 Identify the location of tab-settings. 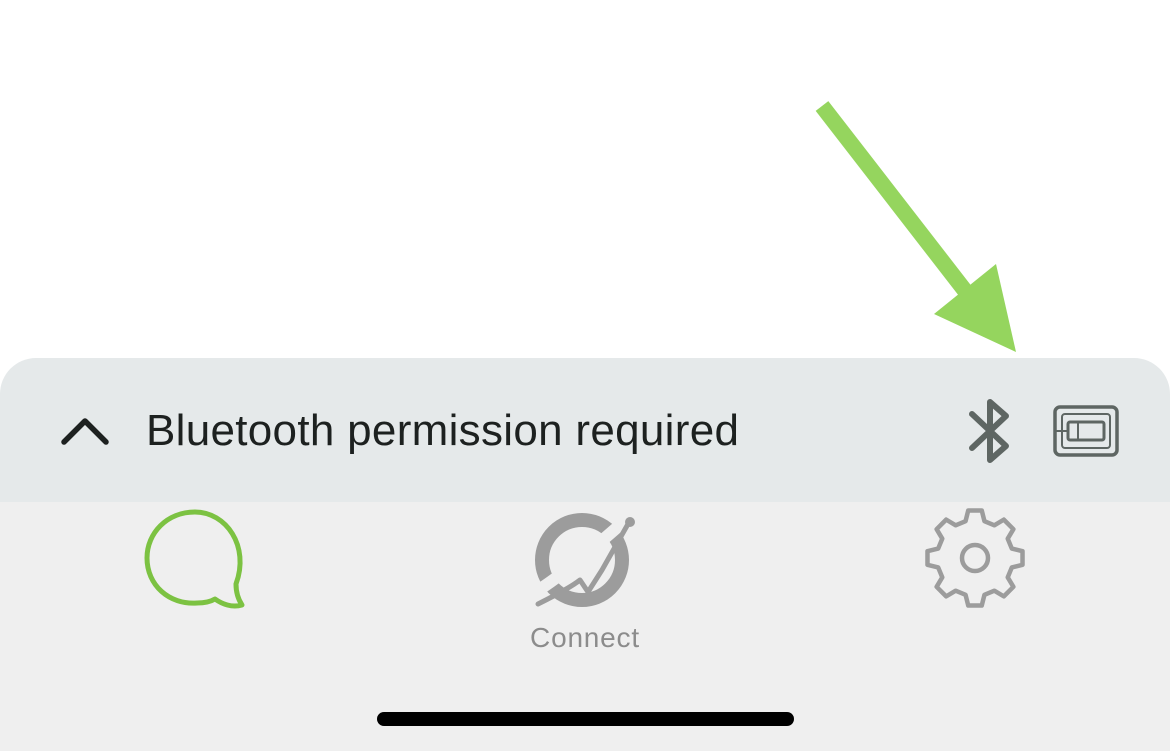
(975, 558).